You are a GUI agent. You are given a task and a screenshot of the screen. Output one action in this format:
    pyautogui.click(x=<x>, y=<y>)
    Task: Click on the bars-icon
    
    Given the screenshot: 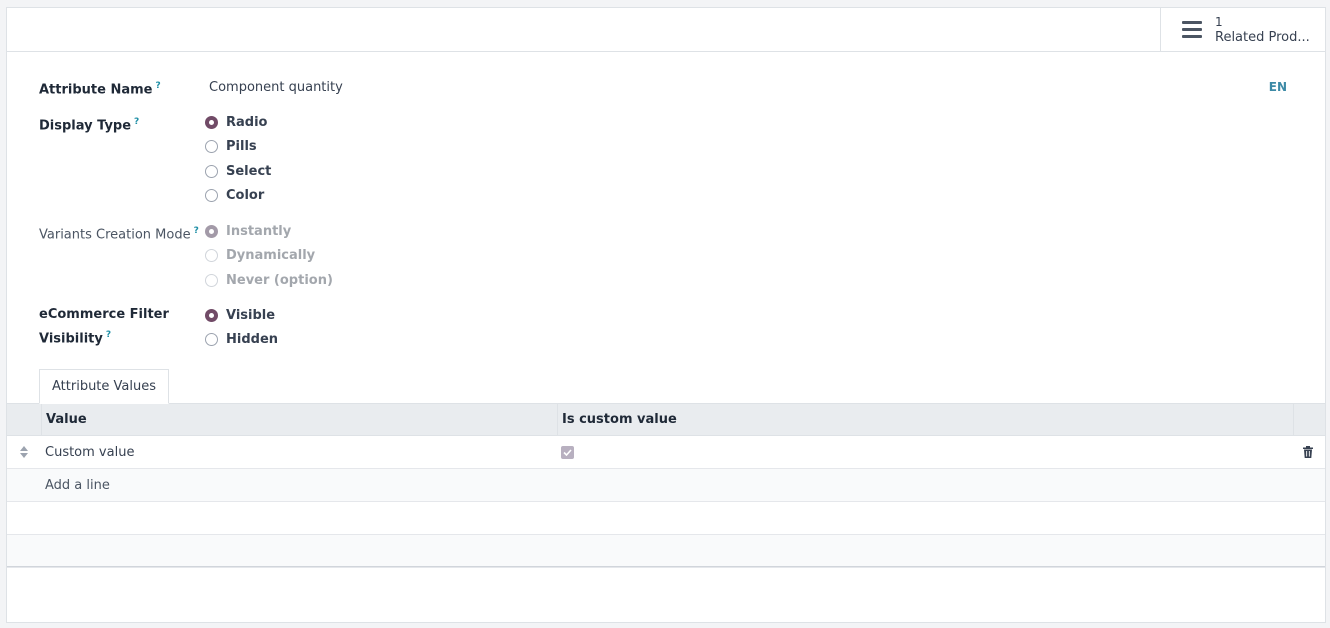 What is the action you would take?
    pyautogui.click(x=1192, y=29)
    